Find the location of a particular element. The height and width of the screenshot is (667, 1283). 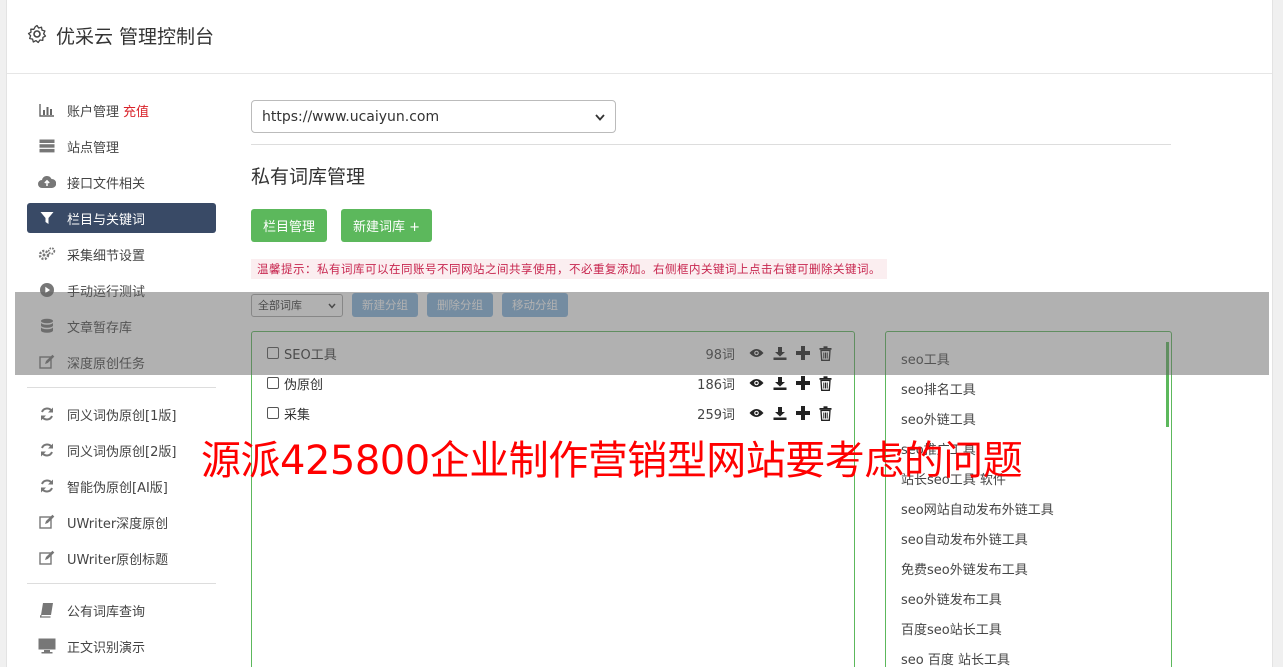

keyword-item: seo网站自动发布外链工具 is located at coordinates (977, 508).